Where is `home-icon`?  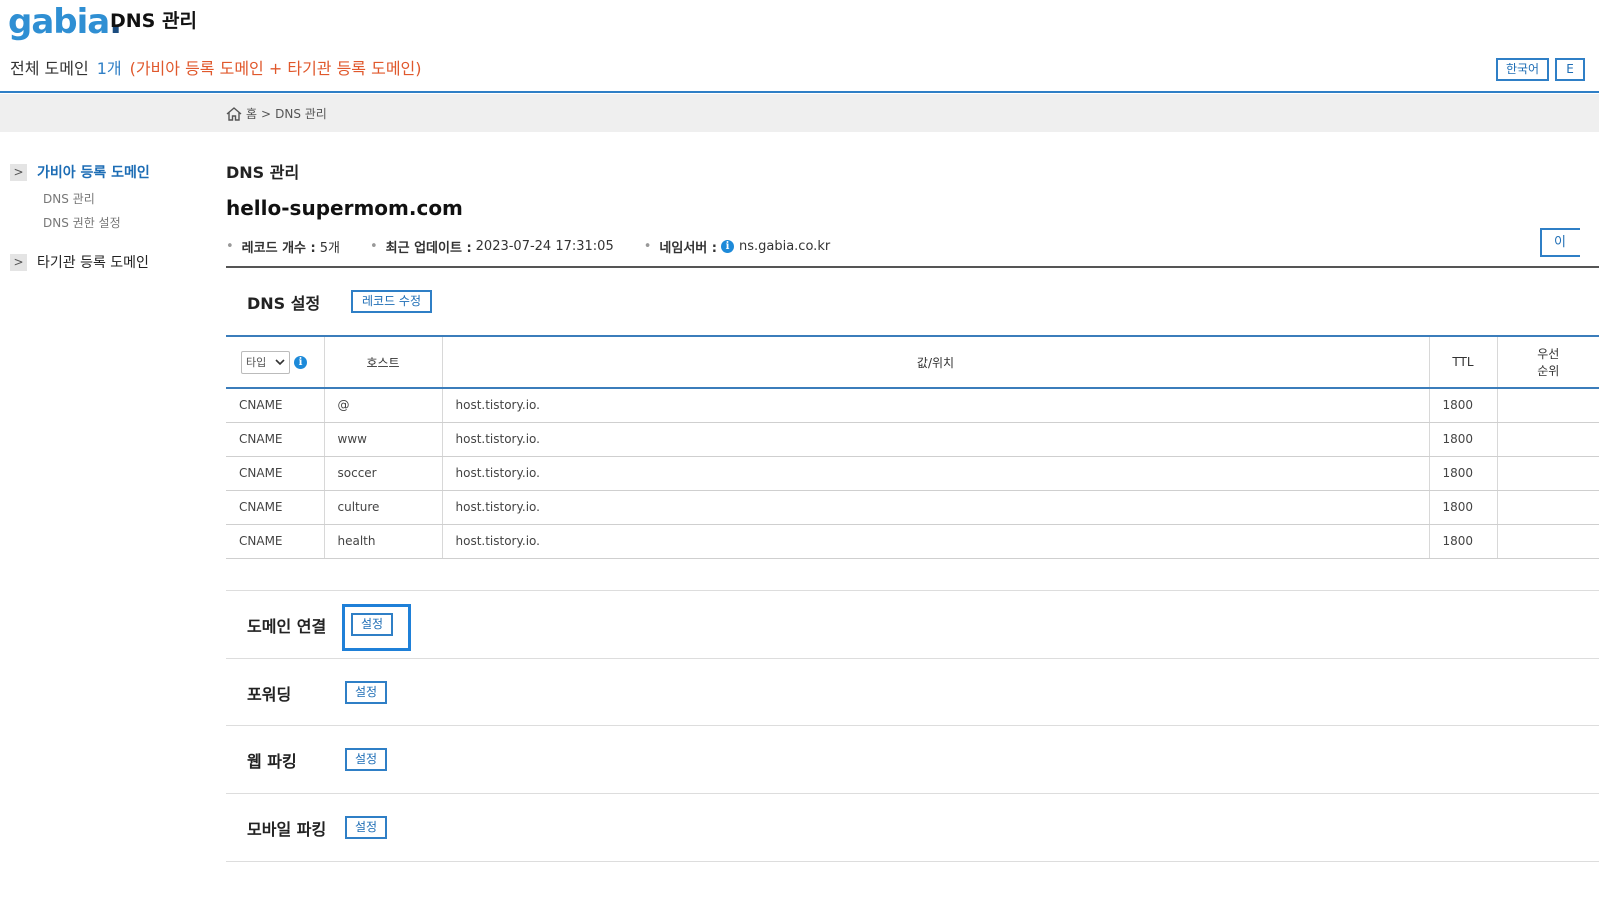
home-icon is located at coordinates (234, 113).